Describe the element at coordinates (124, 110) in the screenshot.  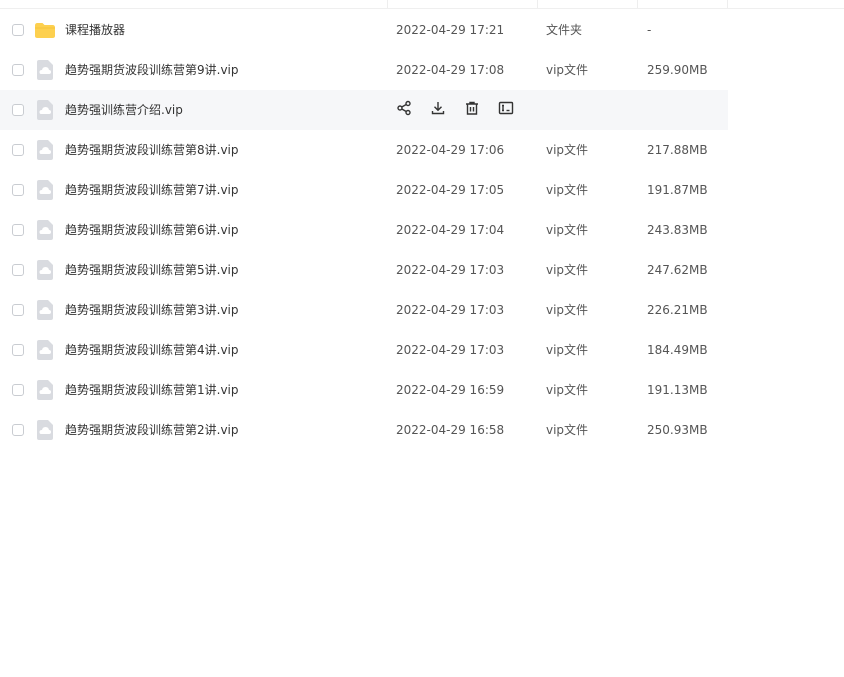
I see `file-name-link: 趋势强训练营介绍.vip` at that location.